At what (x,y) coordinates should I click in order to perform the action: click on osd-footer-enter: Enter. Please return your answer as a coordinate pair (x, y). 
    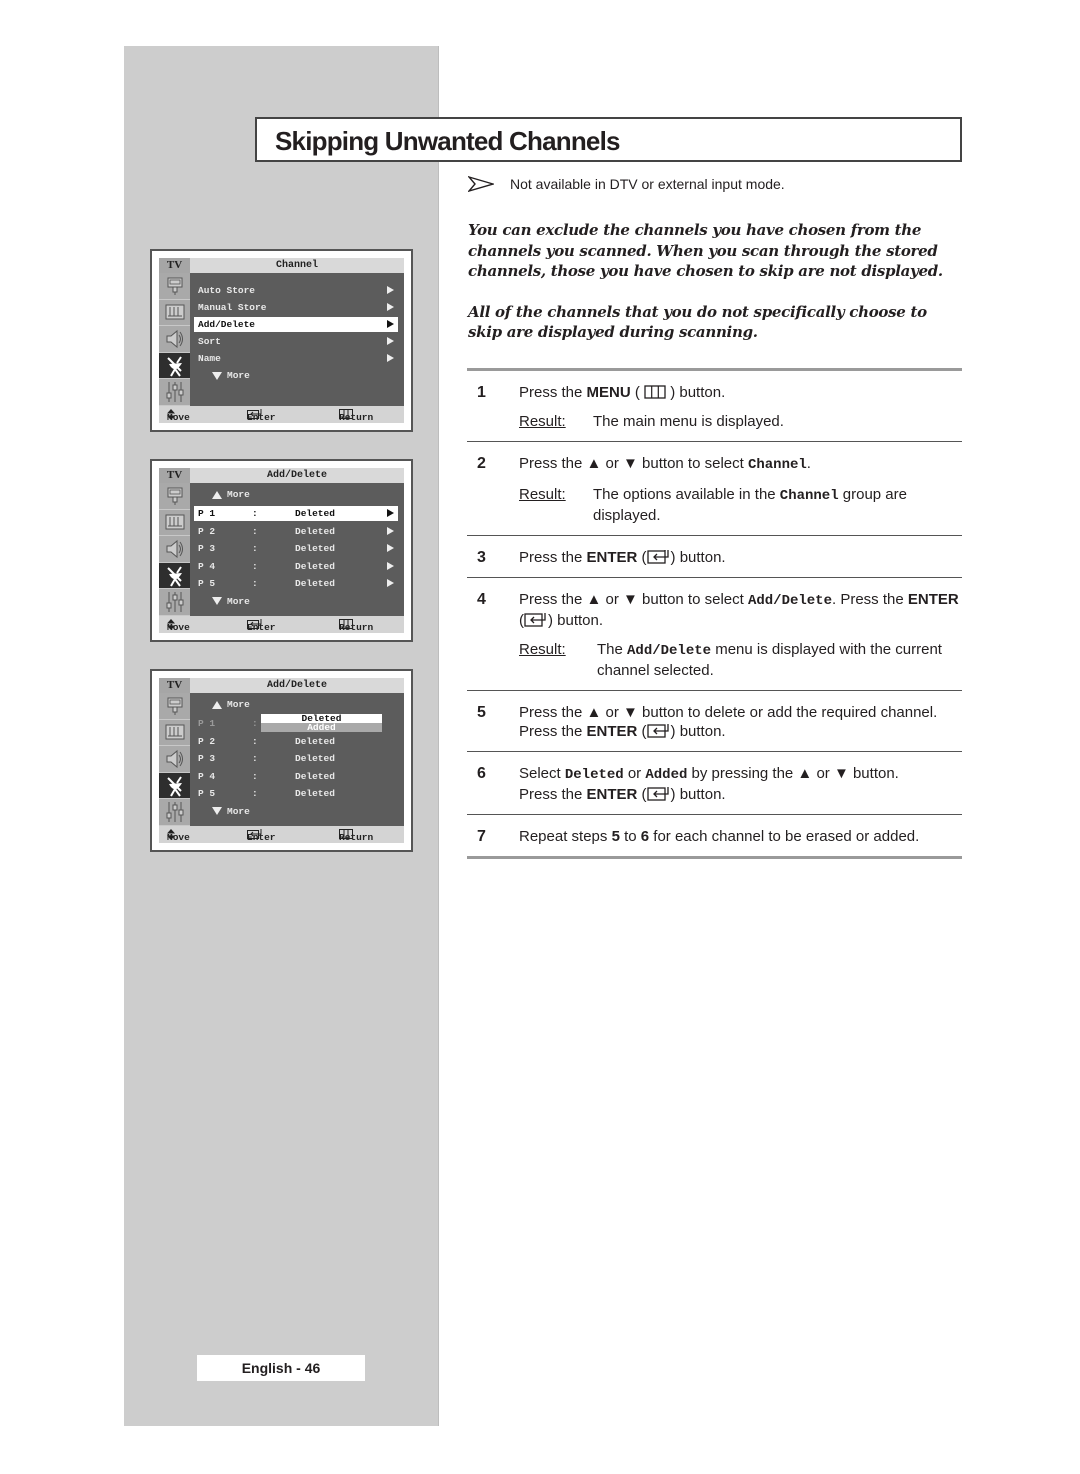
    Looking at the image, I should click on (261, 626).